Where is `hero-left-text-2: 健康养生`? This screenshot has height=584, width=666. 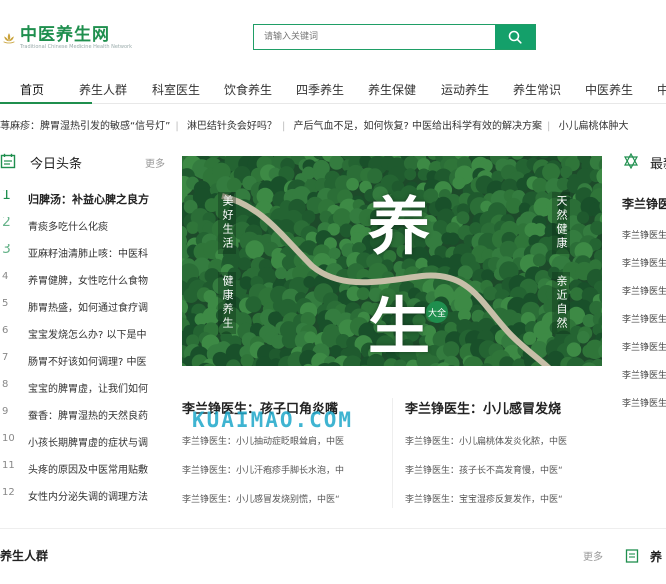 hero-left-text-2: 健康养生 is located at coordinates (227, 303).